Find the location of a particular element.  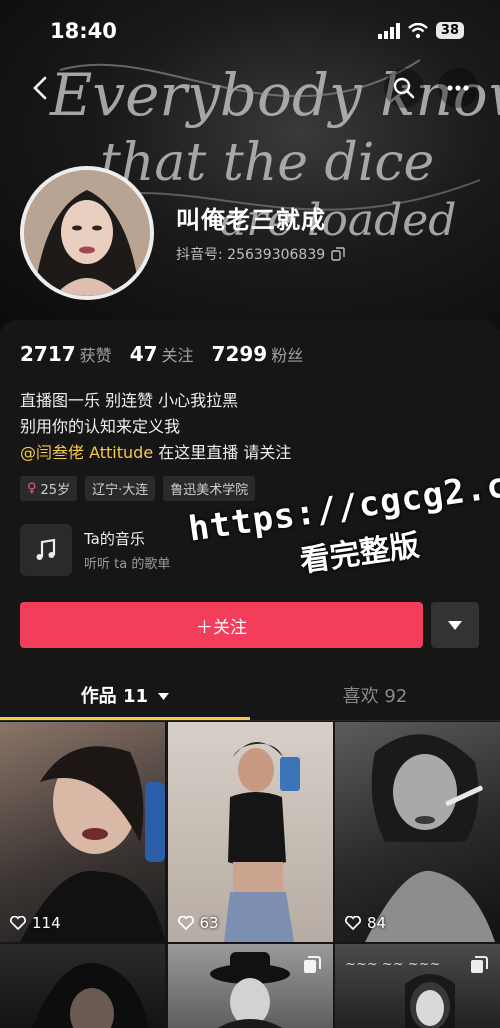

like-count-text: 63 is located at coordinates (209, 923).